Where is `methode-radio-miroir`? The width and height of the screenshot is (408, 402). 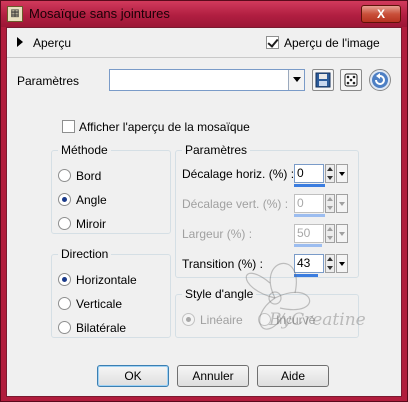
methode-radio-miroir is located at coordinates (64, 223).